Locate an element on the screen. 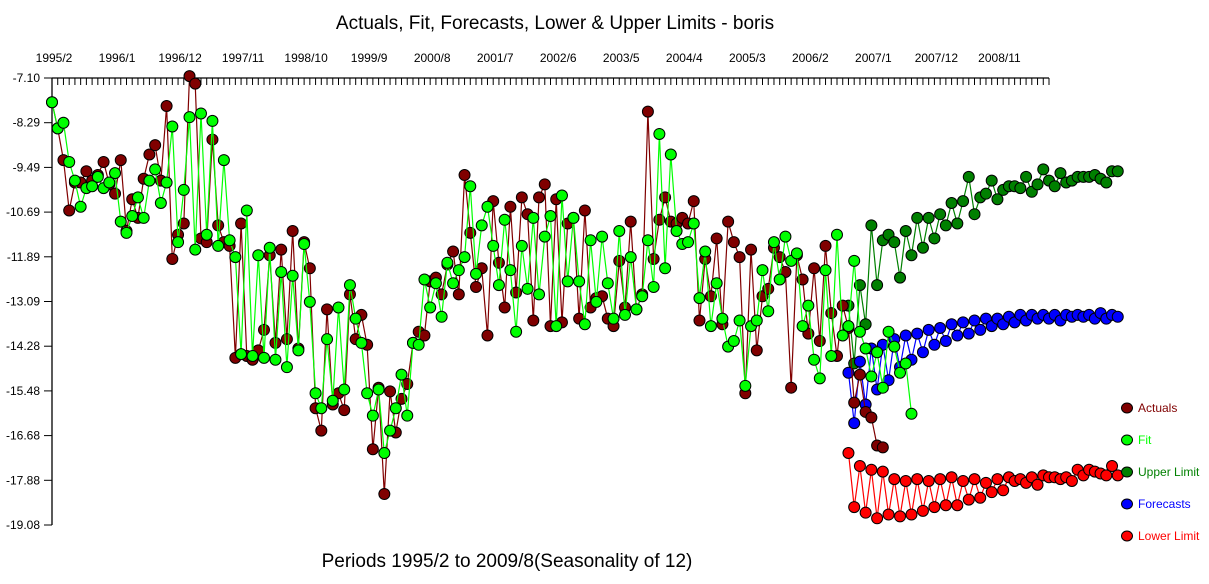 This screenshot has width=1209, height=584. x-tick-label: 2007/1 is located at coordinates (873, 58).